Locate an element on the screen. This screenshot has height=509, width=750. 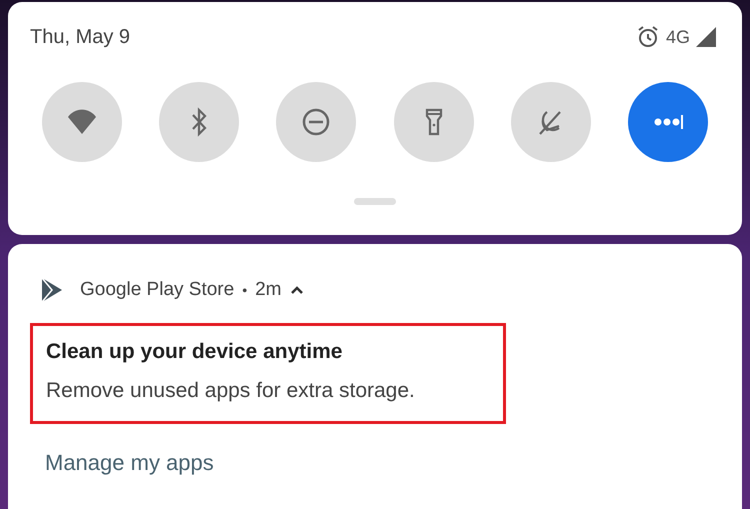
drag-handle is located at coordinates (375, 201).